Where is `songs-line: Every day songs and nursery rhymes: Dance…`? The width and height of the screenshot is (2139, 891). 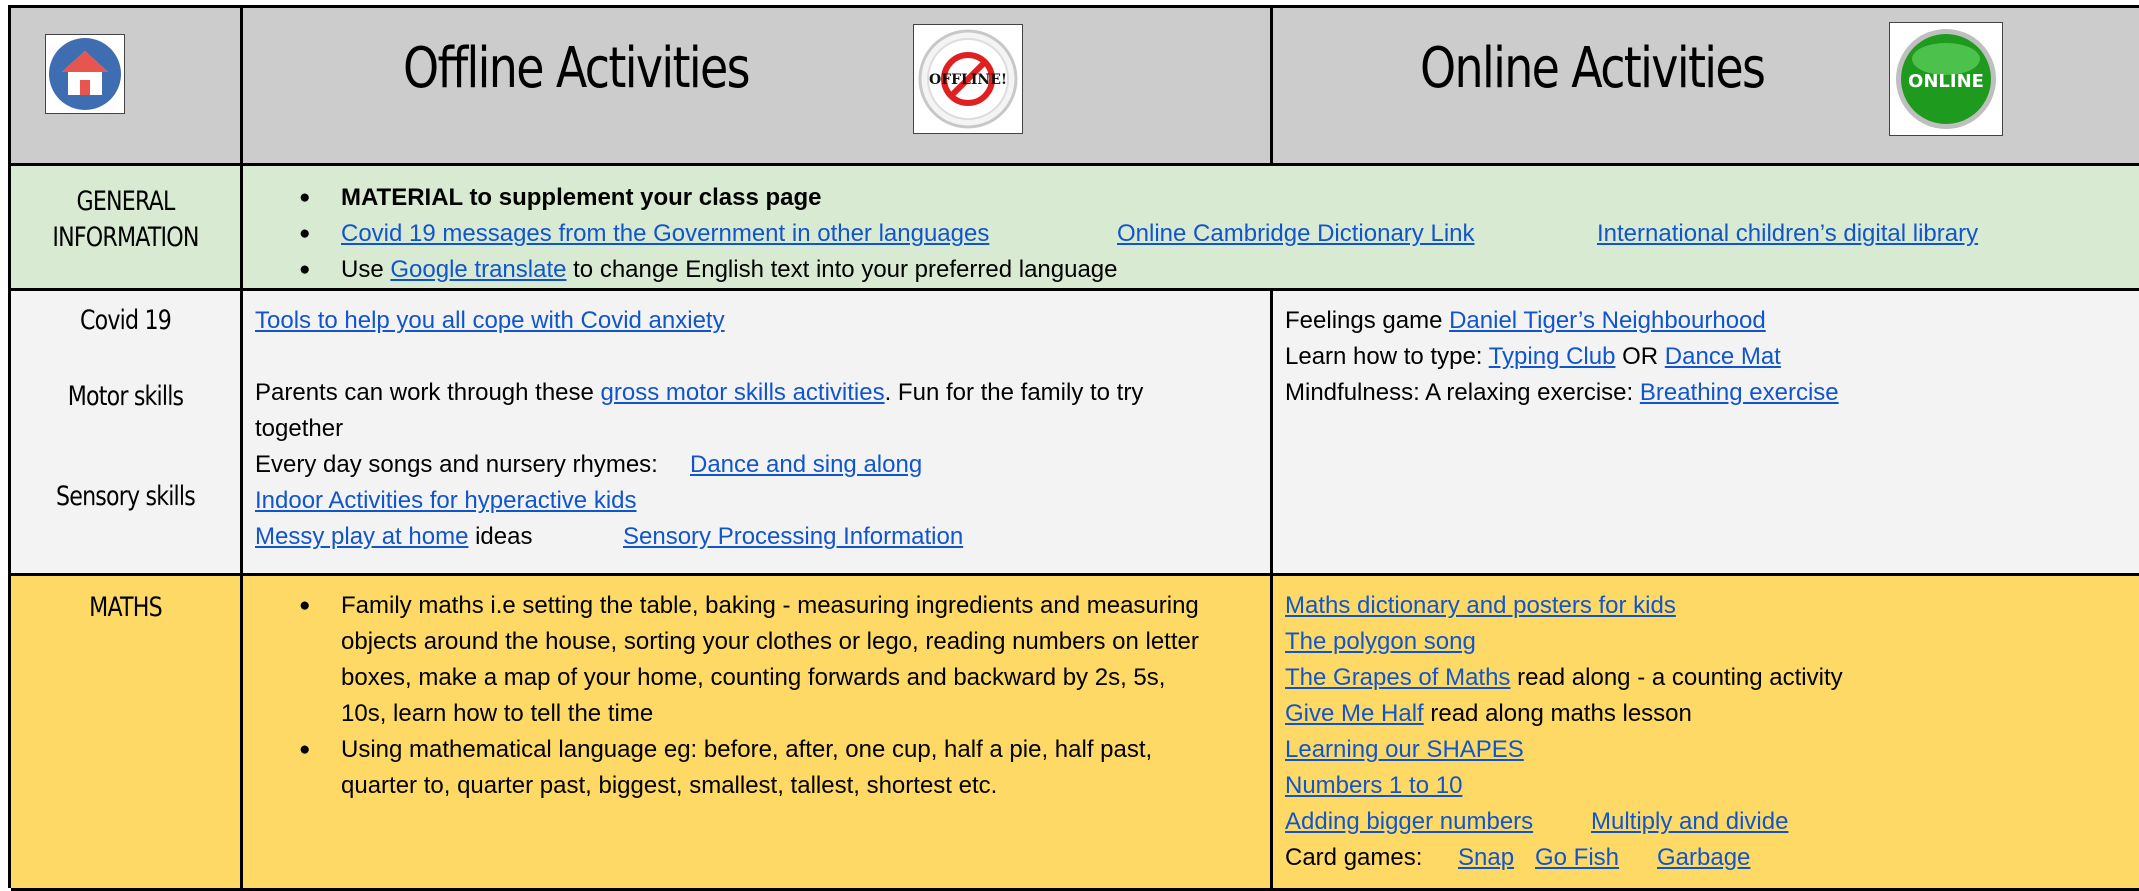 songs-line: Every day songs and nursery rhymes: Dance… is located at coordinates (755, 465).